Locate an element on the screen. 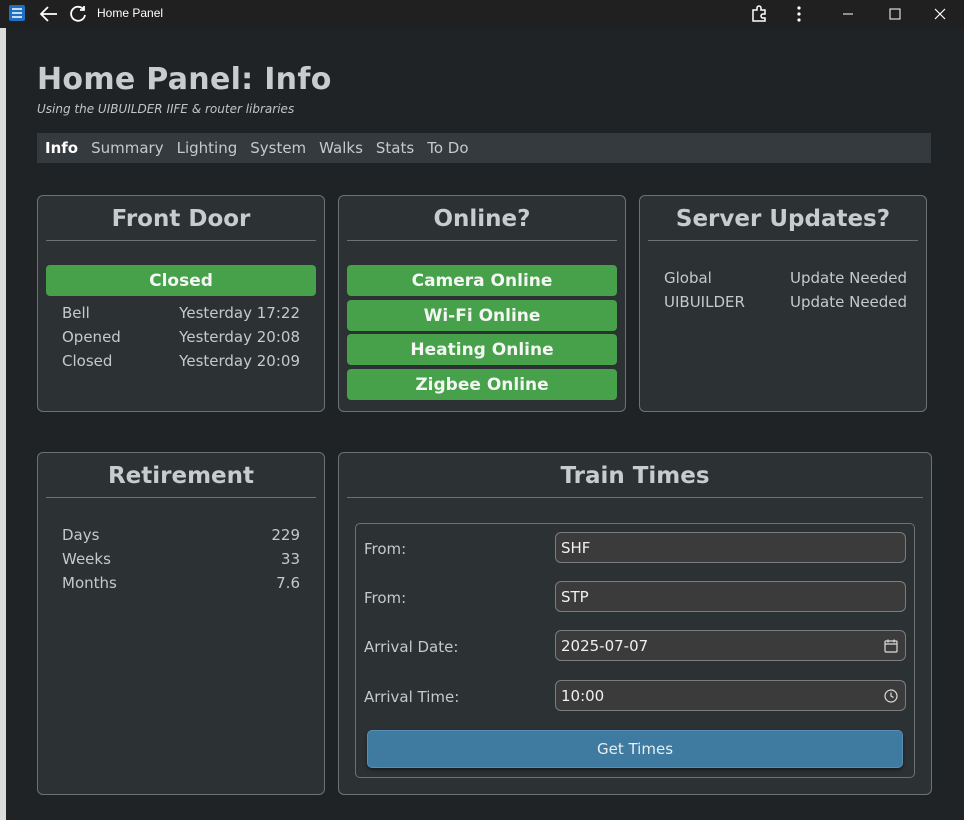 This screenshot has width=964, height=820. zigbee-status-badge: Zigbee Online is located at coordinates (482, 384).